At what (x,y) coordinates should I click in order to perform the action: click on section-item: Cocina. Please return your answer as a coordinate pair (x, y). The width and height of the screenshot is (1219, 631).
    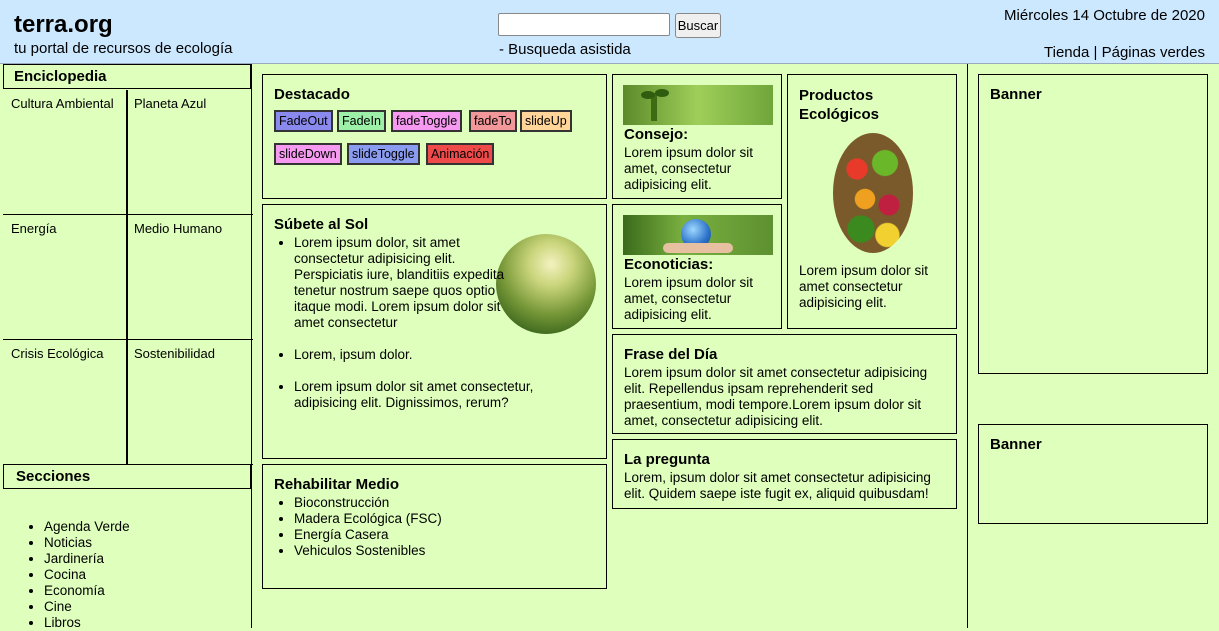
    Looking at the image, I should click on (87, 575).